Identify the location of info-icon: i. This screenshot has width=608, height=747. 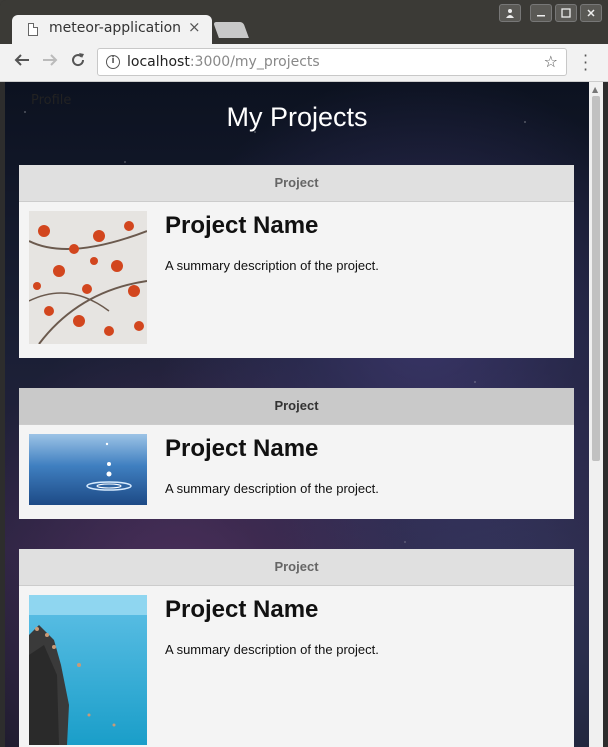
(113, 62).